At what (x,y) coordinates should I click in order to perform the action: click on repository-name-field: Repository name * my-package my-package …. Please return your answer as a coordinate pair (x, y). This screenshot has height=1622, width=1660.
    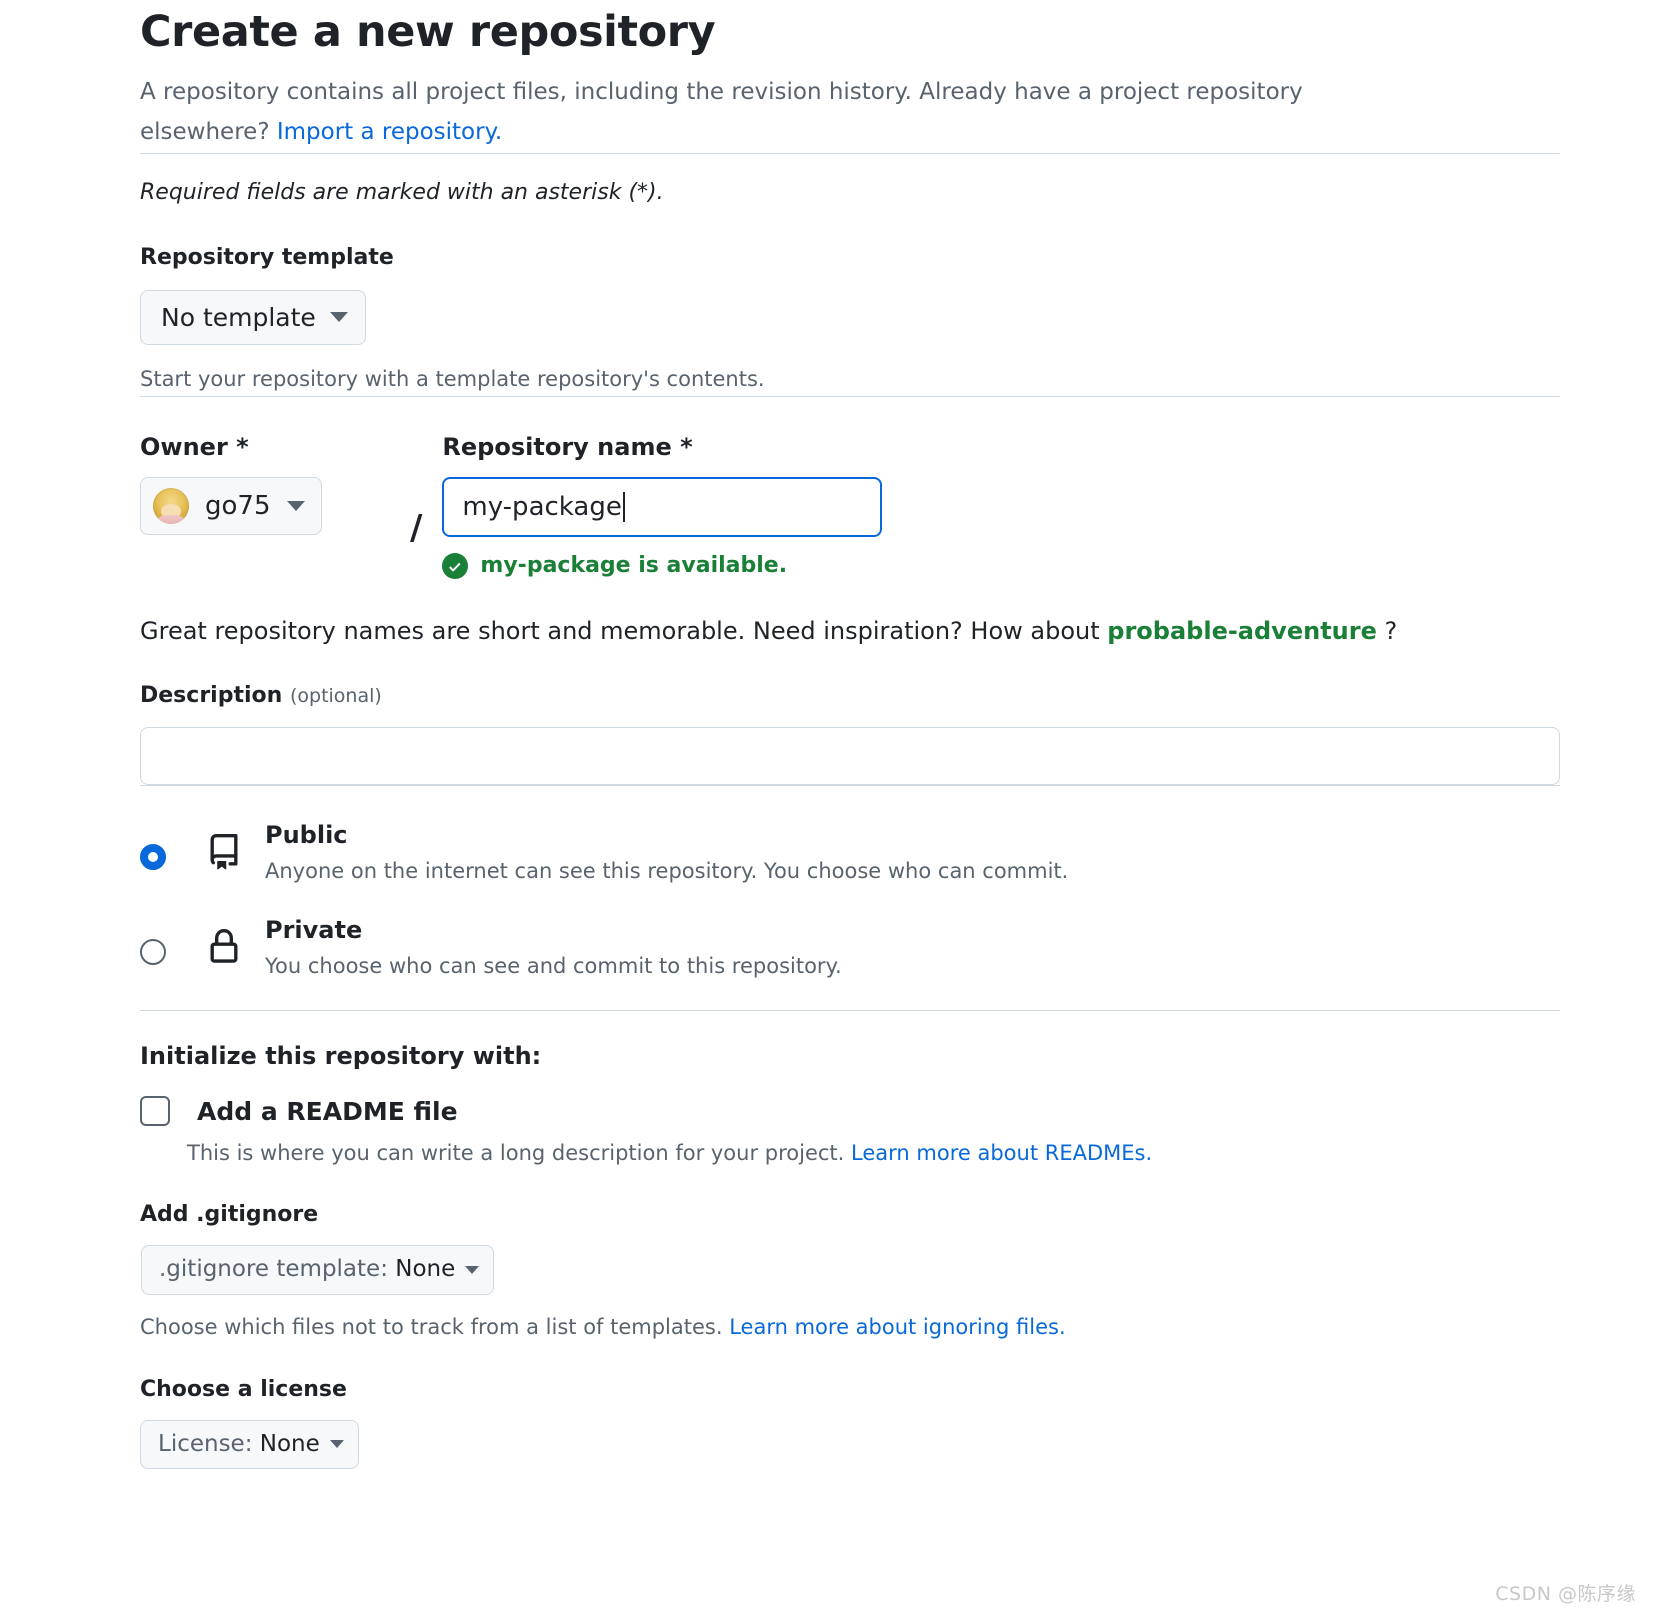
    Looking at the image, I should click on (1001, 506).